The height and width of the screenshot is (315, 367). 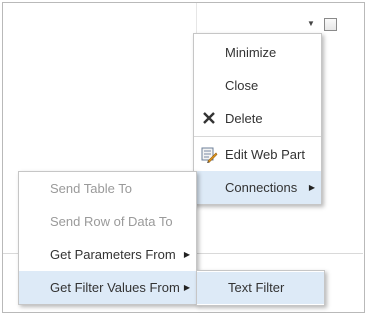 I want to click on menu-item-delete: Delete, so click(x=257, y=118).